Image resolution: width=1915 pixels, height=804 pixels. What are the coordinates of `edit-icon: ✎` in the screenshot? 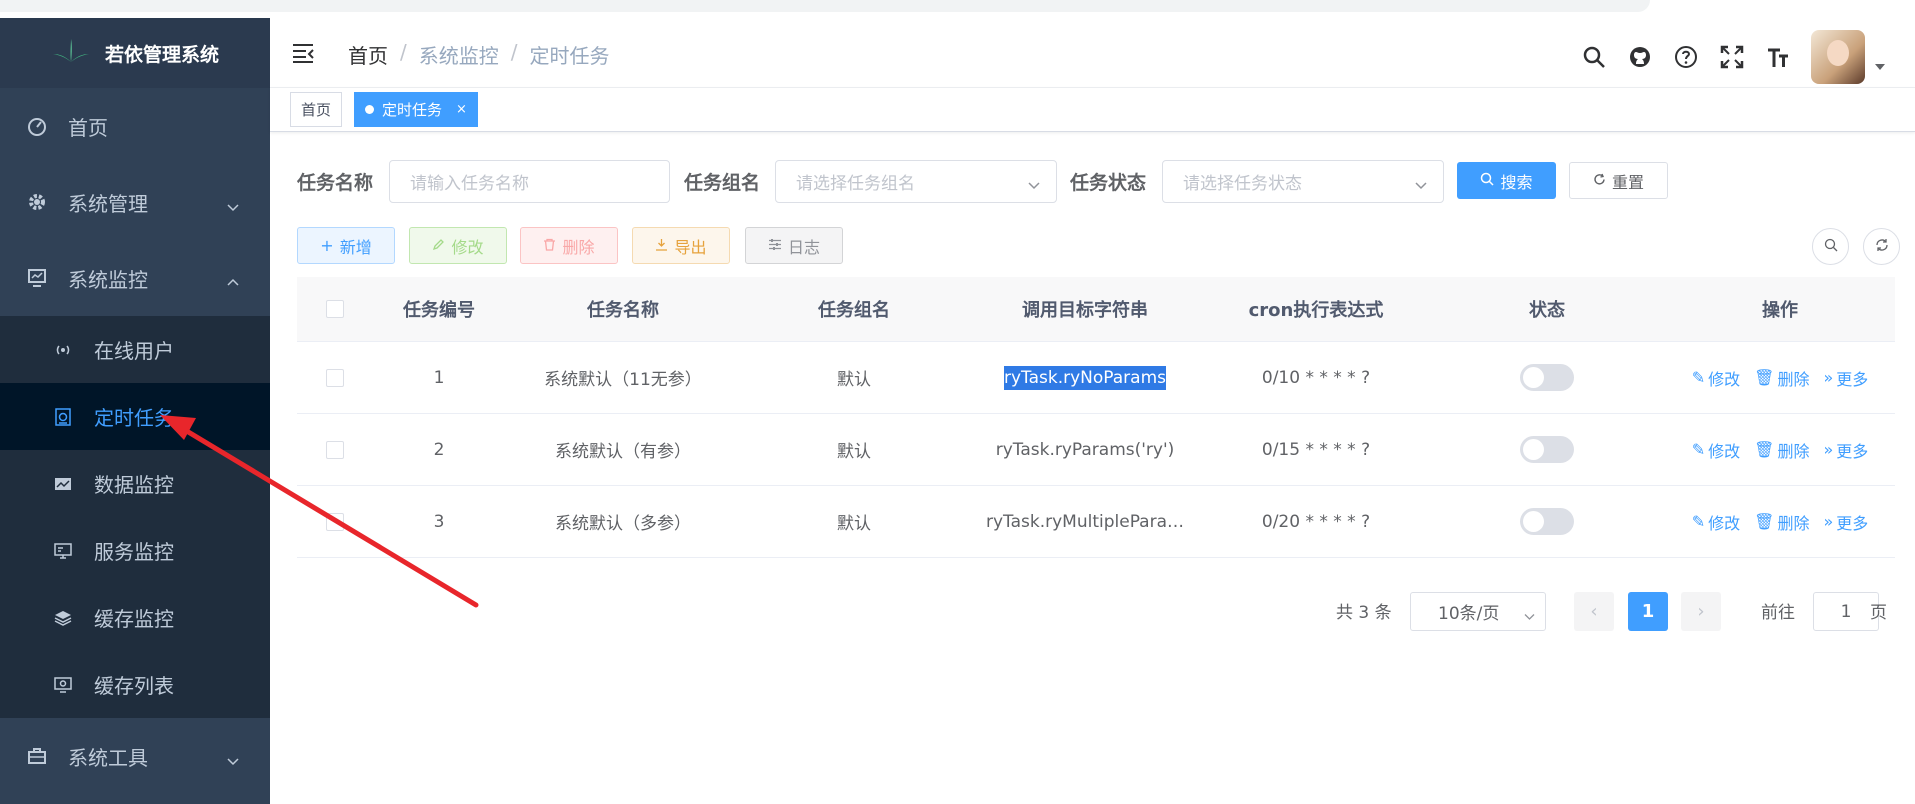 It's located at (1698, 521).